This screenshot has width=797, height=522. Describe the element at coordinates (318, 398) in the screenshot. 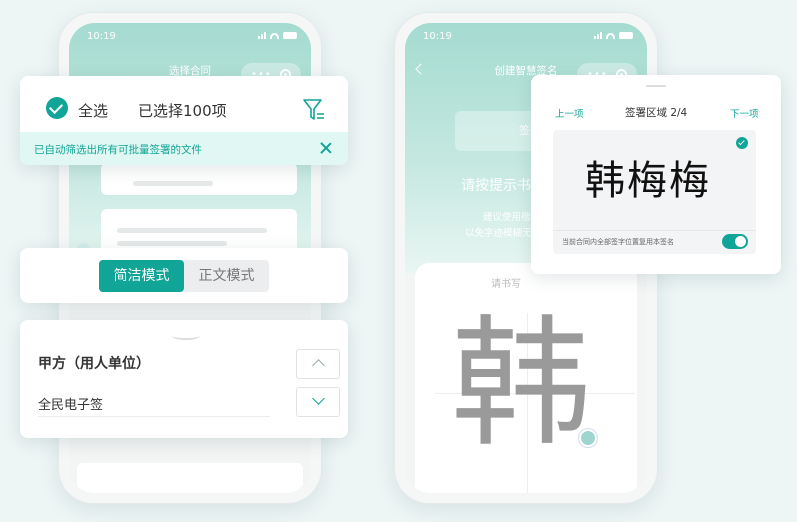

I see `chevron-down-icon` at that location.